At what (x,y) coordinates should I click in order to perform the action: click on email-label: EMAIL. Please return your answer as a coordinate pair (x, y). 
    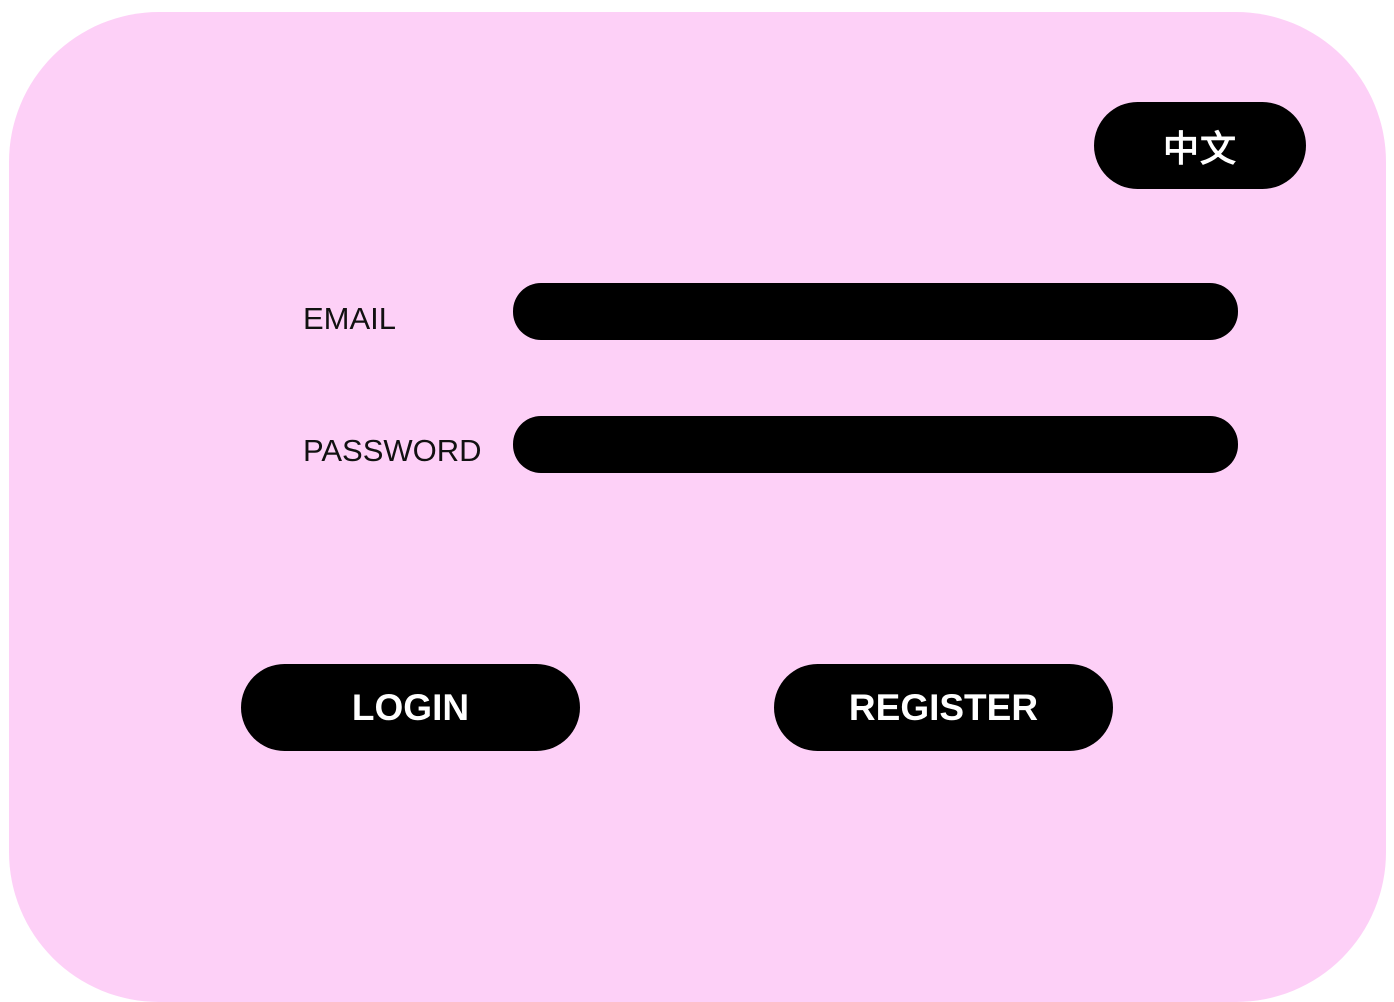
    Looking at the image, I should click on (350, 318).